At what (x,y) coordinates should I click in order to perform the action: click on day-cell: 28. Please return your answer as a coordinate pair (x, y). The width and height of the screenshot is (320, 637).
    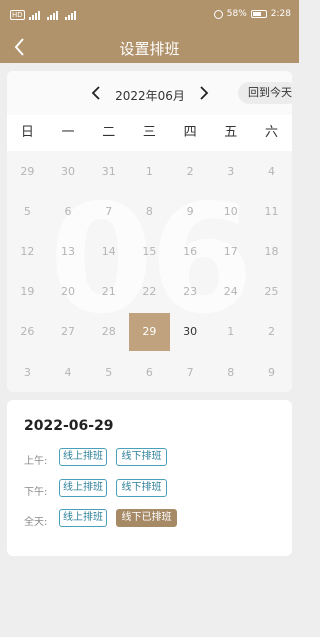
    Looking at the image, I should click on (108, 332).